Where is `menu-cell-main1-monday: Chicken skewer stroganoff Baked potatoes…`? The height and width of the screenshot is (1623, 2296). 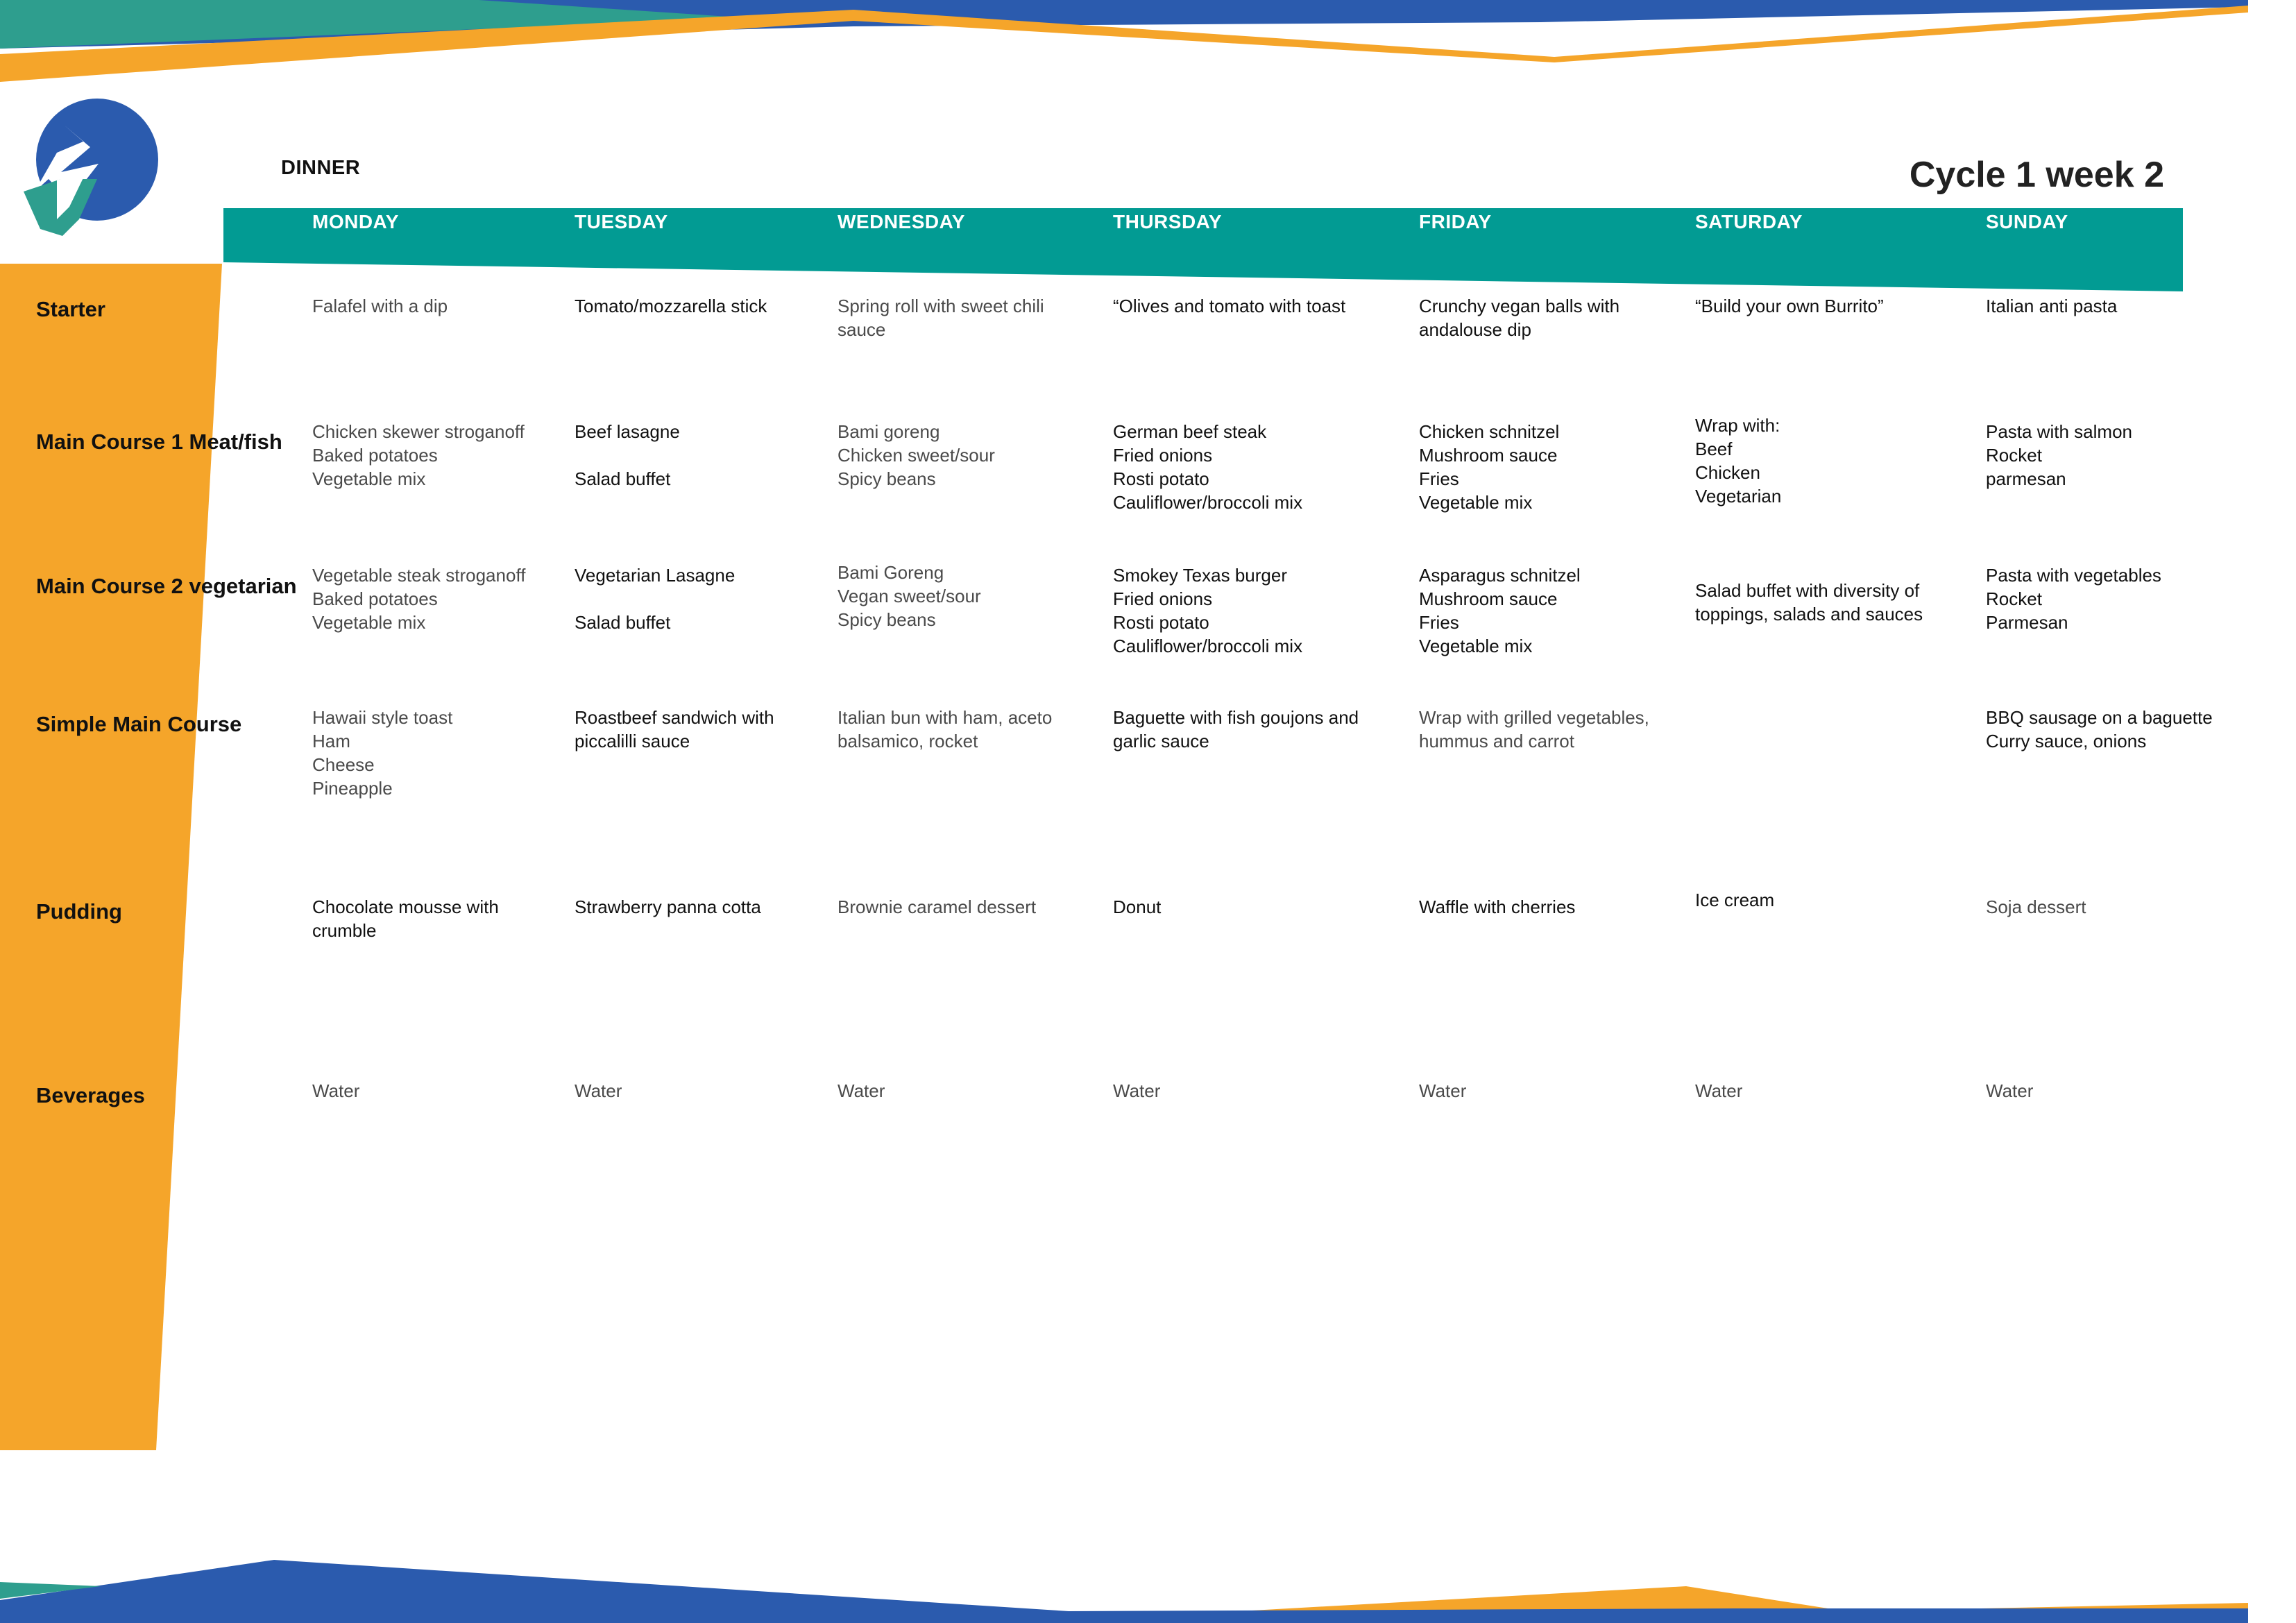 menu-cell-main1-monday: Chicken skewer stroganoff Baked potatoes… is located at coordinates (418, 455).